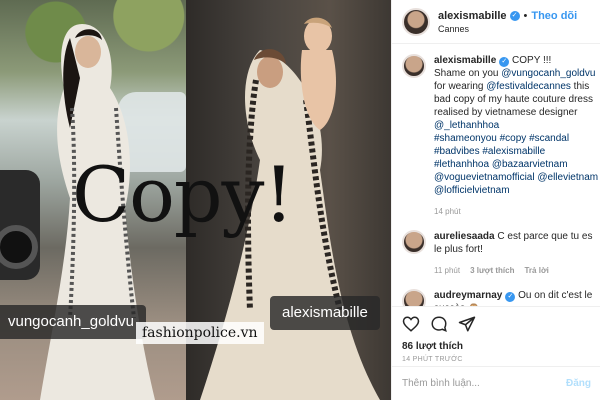 Image resolution: width=600 pixels, height=400 pixels. I want to click on watermark: fashionpolice.vn, so click(200, 333).